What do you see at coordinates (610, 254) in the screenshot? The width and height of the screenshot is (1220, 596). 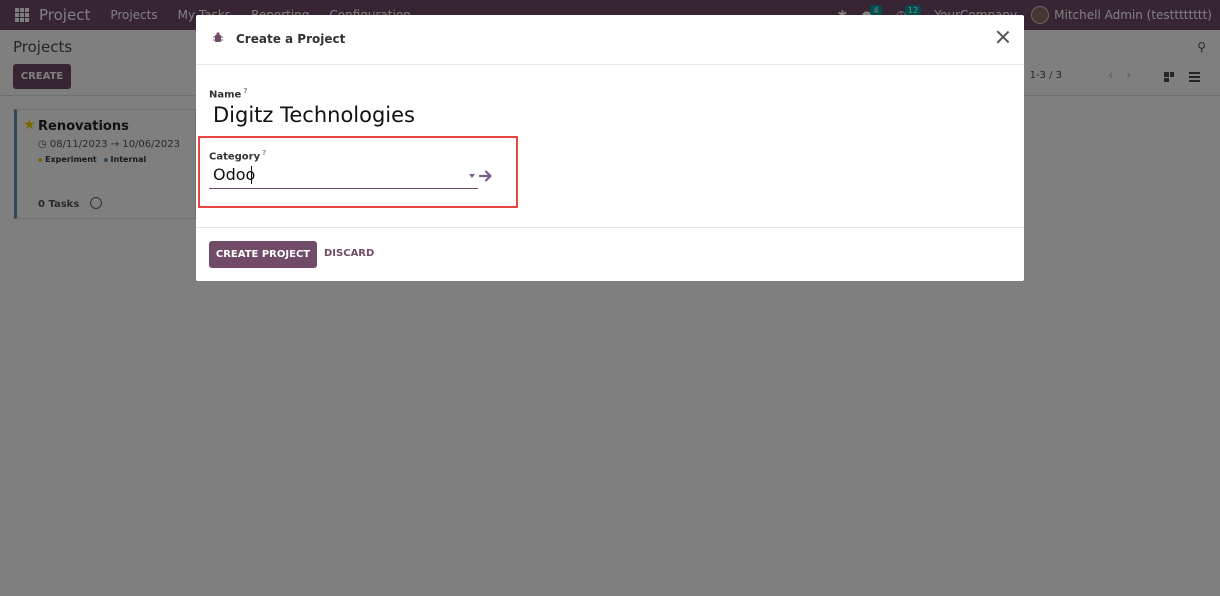 I see `dialog-footer: CREATE PROJECT DISCARD` at bounding box center [610, 254].